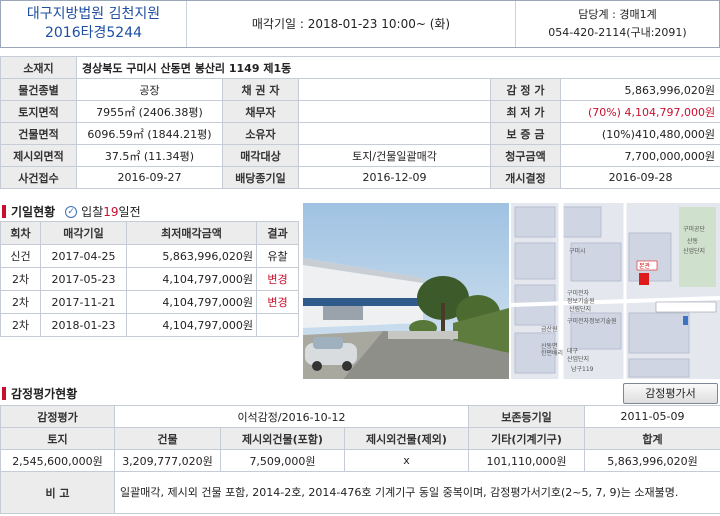  I want to click on creditor-value, so click(394, 89).